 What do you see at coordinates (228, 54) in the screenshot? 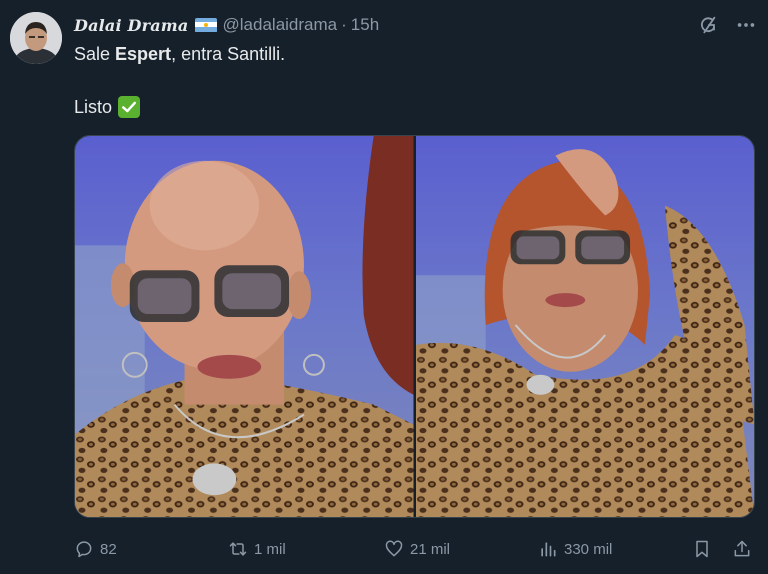
I see `text-after: , entra Santilli.` at bounding box center [228, 54].